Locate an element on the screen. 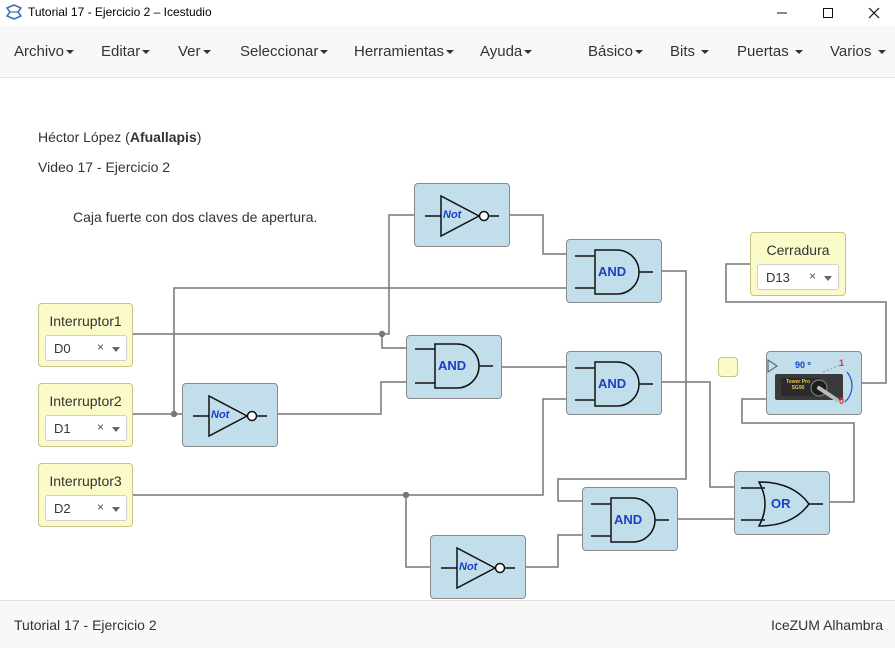 The height and width of the screenshot is (648, 895). pin-select: D0 × is located at coordinates (86, 348).